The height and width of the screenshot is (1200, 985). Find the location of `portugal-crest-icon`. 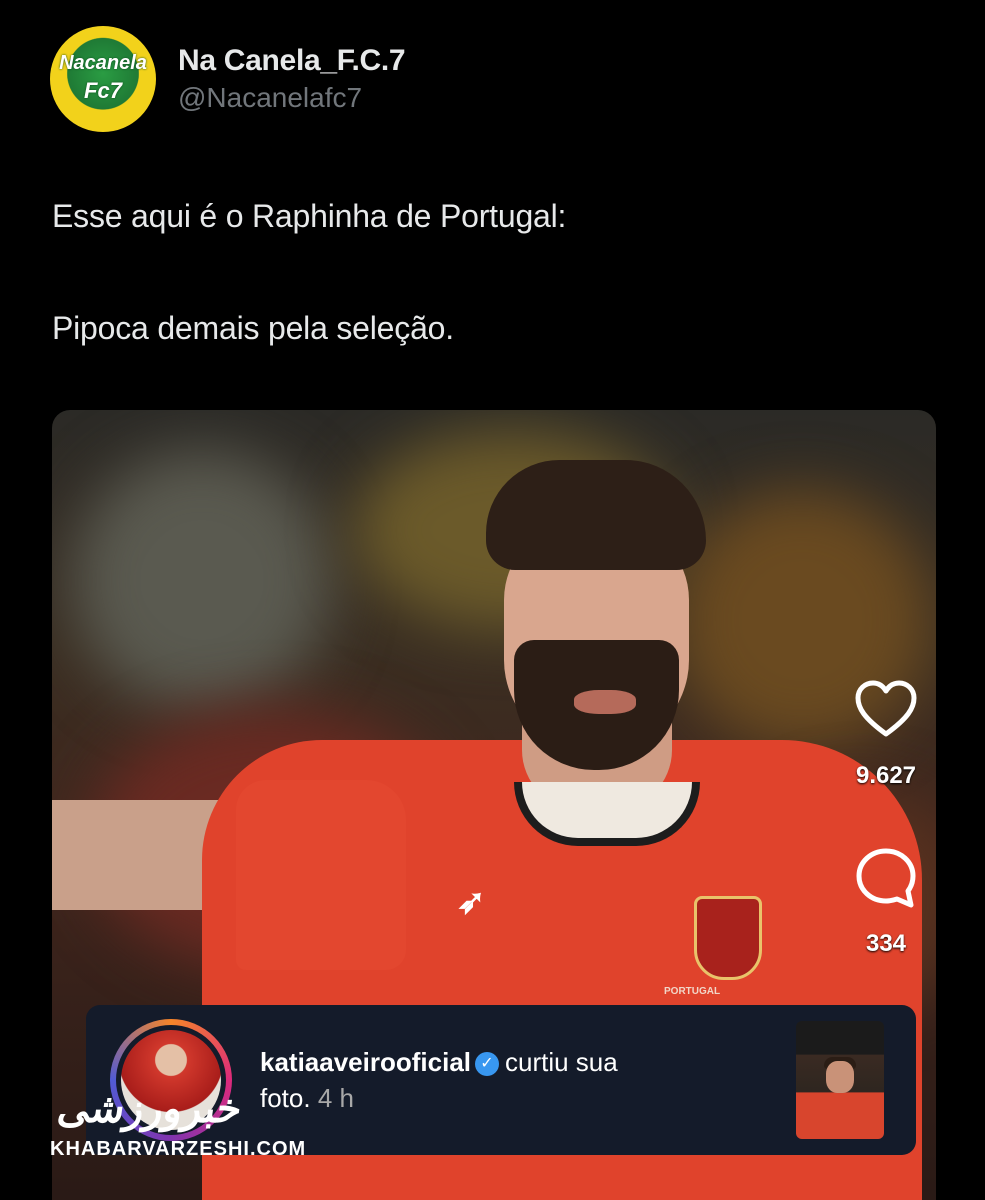

portugal-crest-icon is located at coordinates (728, 938).